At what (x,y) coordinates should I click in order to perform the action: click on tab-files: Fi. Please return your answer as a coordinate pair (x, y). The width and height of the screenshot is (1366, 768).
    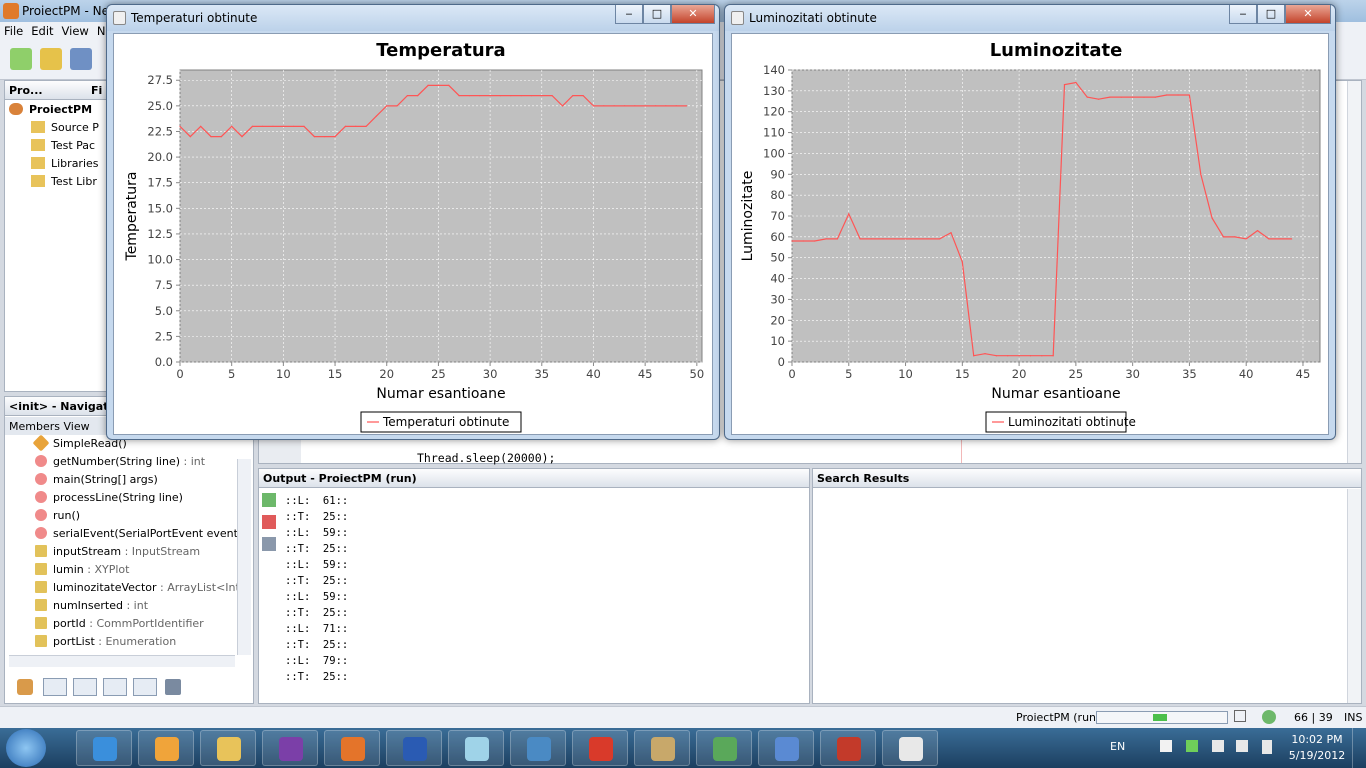
    Looking at the image, I should click on (96, 90).